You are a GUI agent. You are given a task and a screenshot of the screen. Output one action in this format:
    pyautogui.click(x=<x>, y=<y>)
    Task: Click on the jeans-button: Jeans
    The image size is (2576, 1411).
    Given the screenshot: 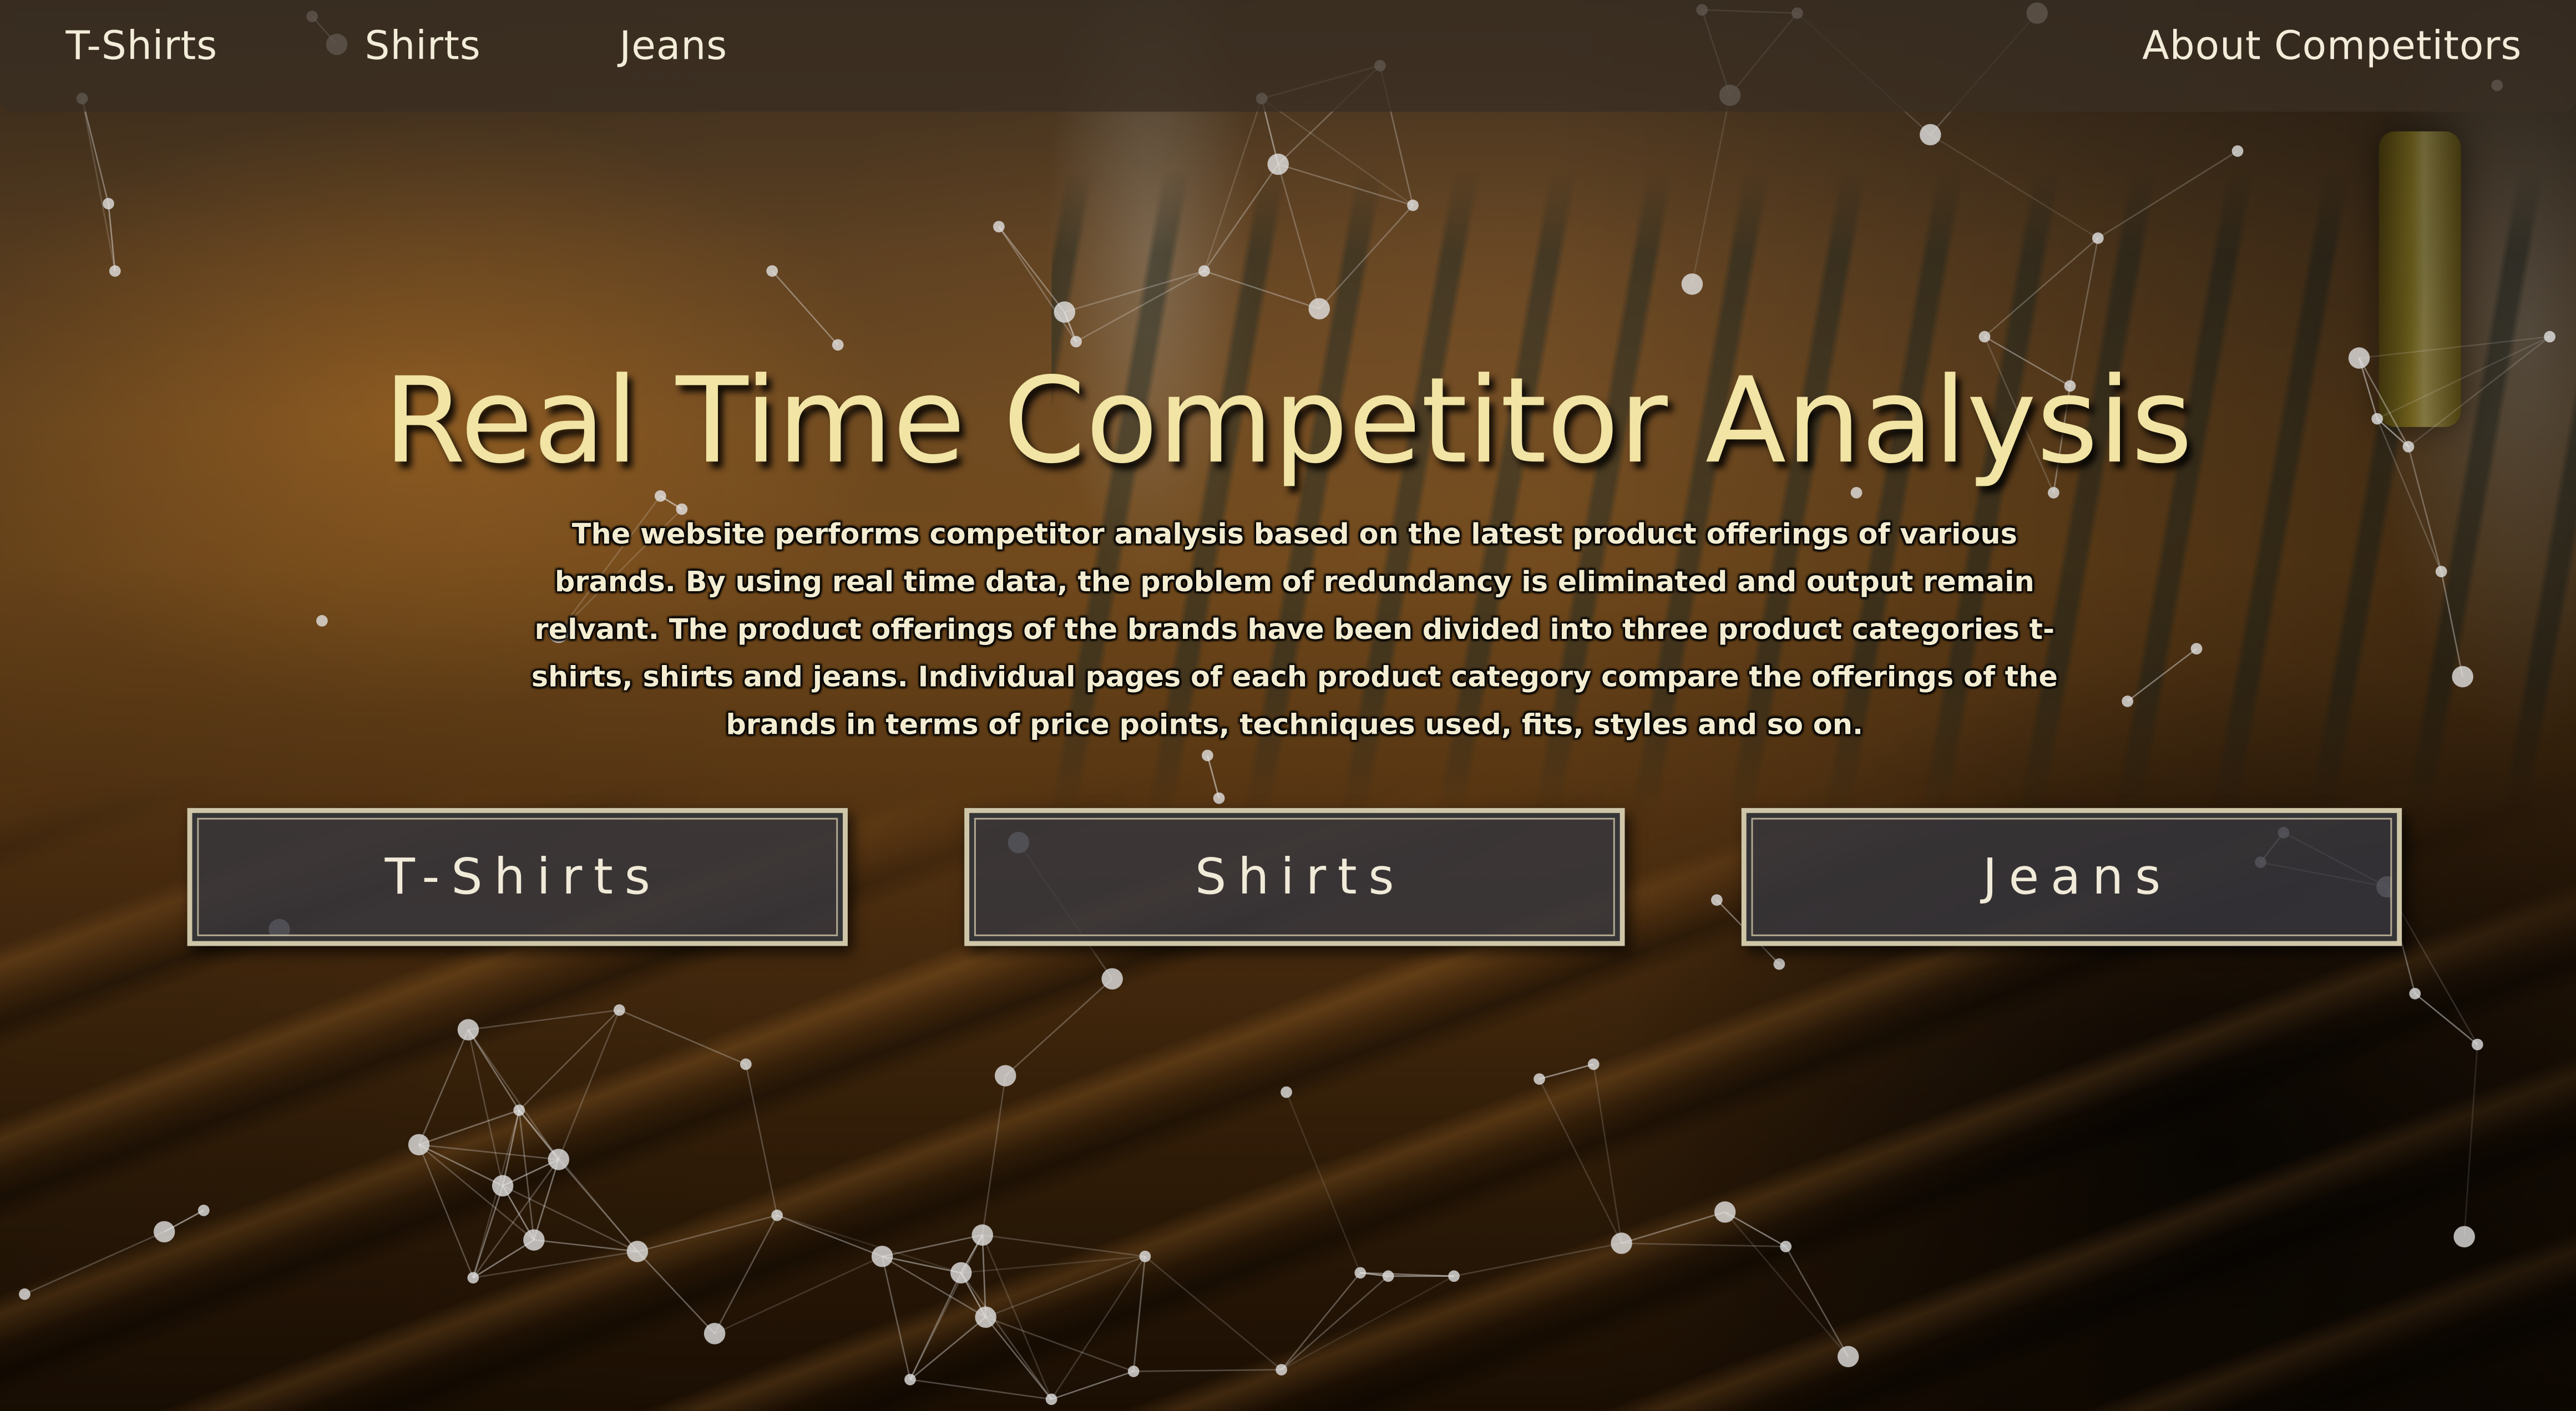 What is the action you would take?
    pyautogui.click(x=2071, y=877)
    